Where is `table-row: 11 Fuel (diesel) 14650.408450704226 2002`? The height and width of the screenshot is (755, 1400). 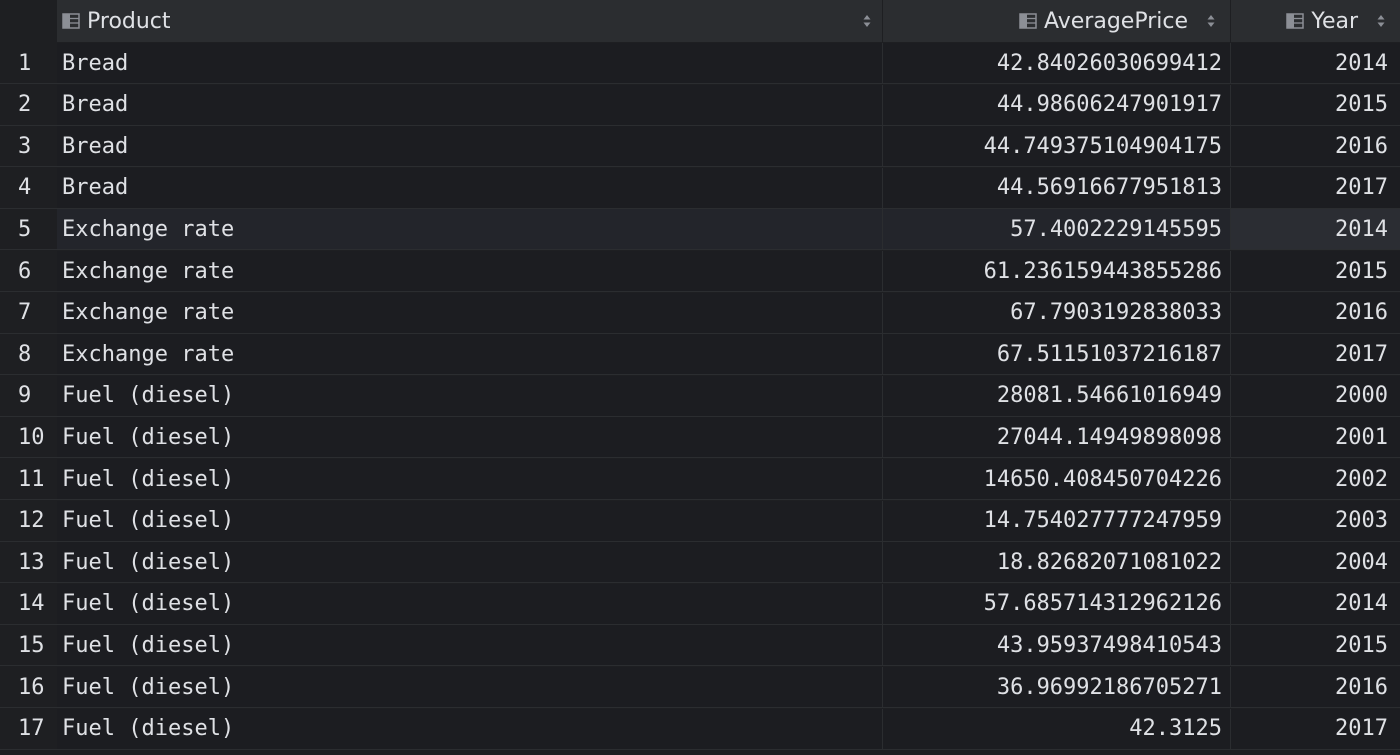
table-row: 11 Fuel (diesel) 14650.408450704226 2002 is located at coordinates (700, 479).